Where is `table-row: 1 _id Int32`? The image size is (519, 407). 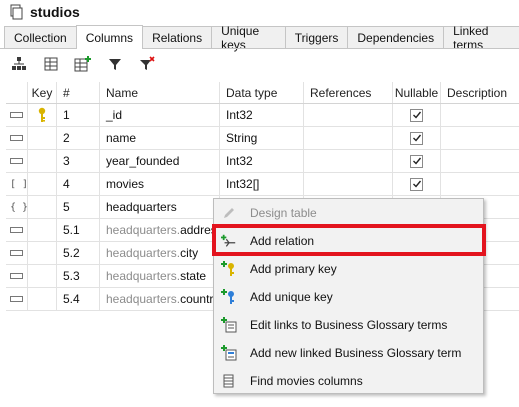
table-row: 1 _id Int32 is located at coordinates (262, 115).